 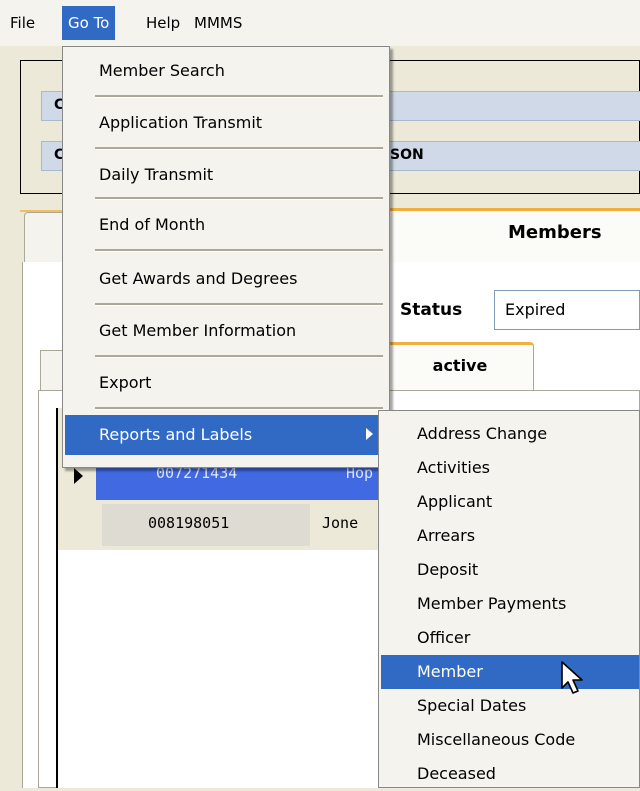 I want to click on row-selector-arrow-icon, so click(x=78, y=476).